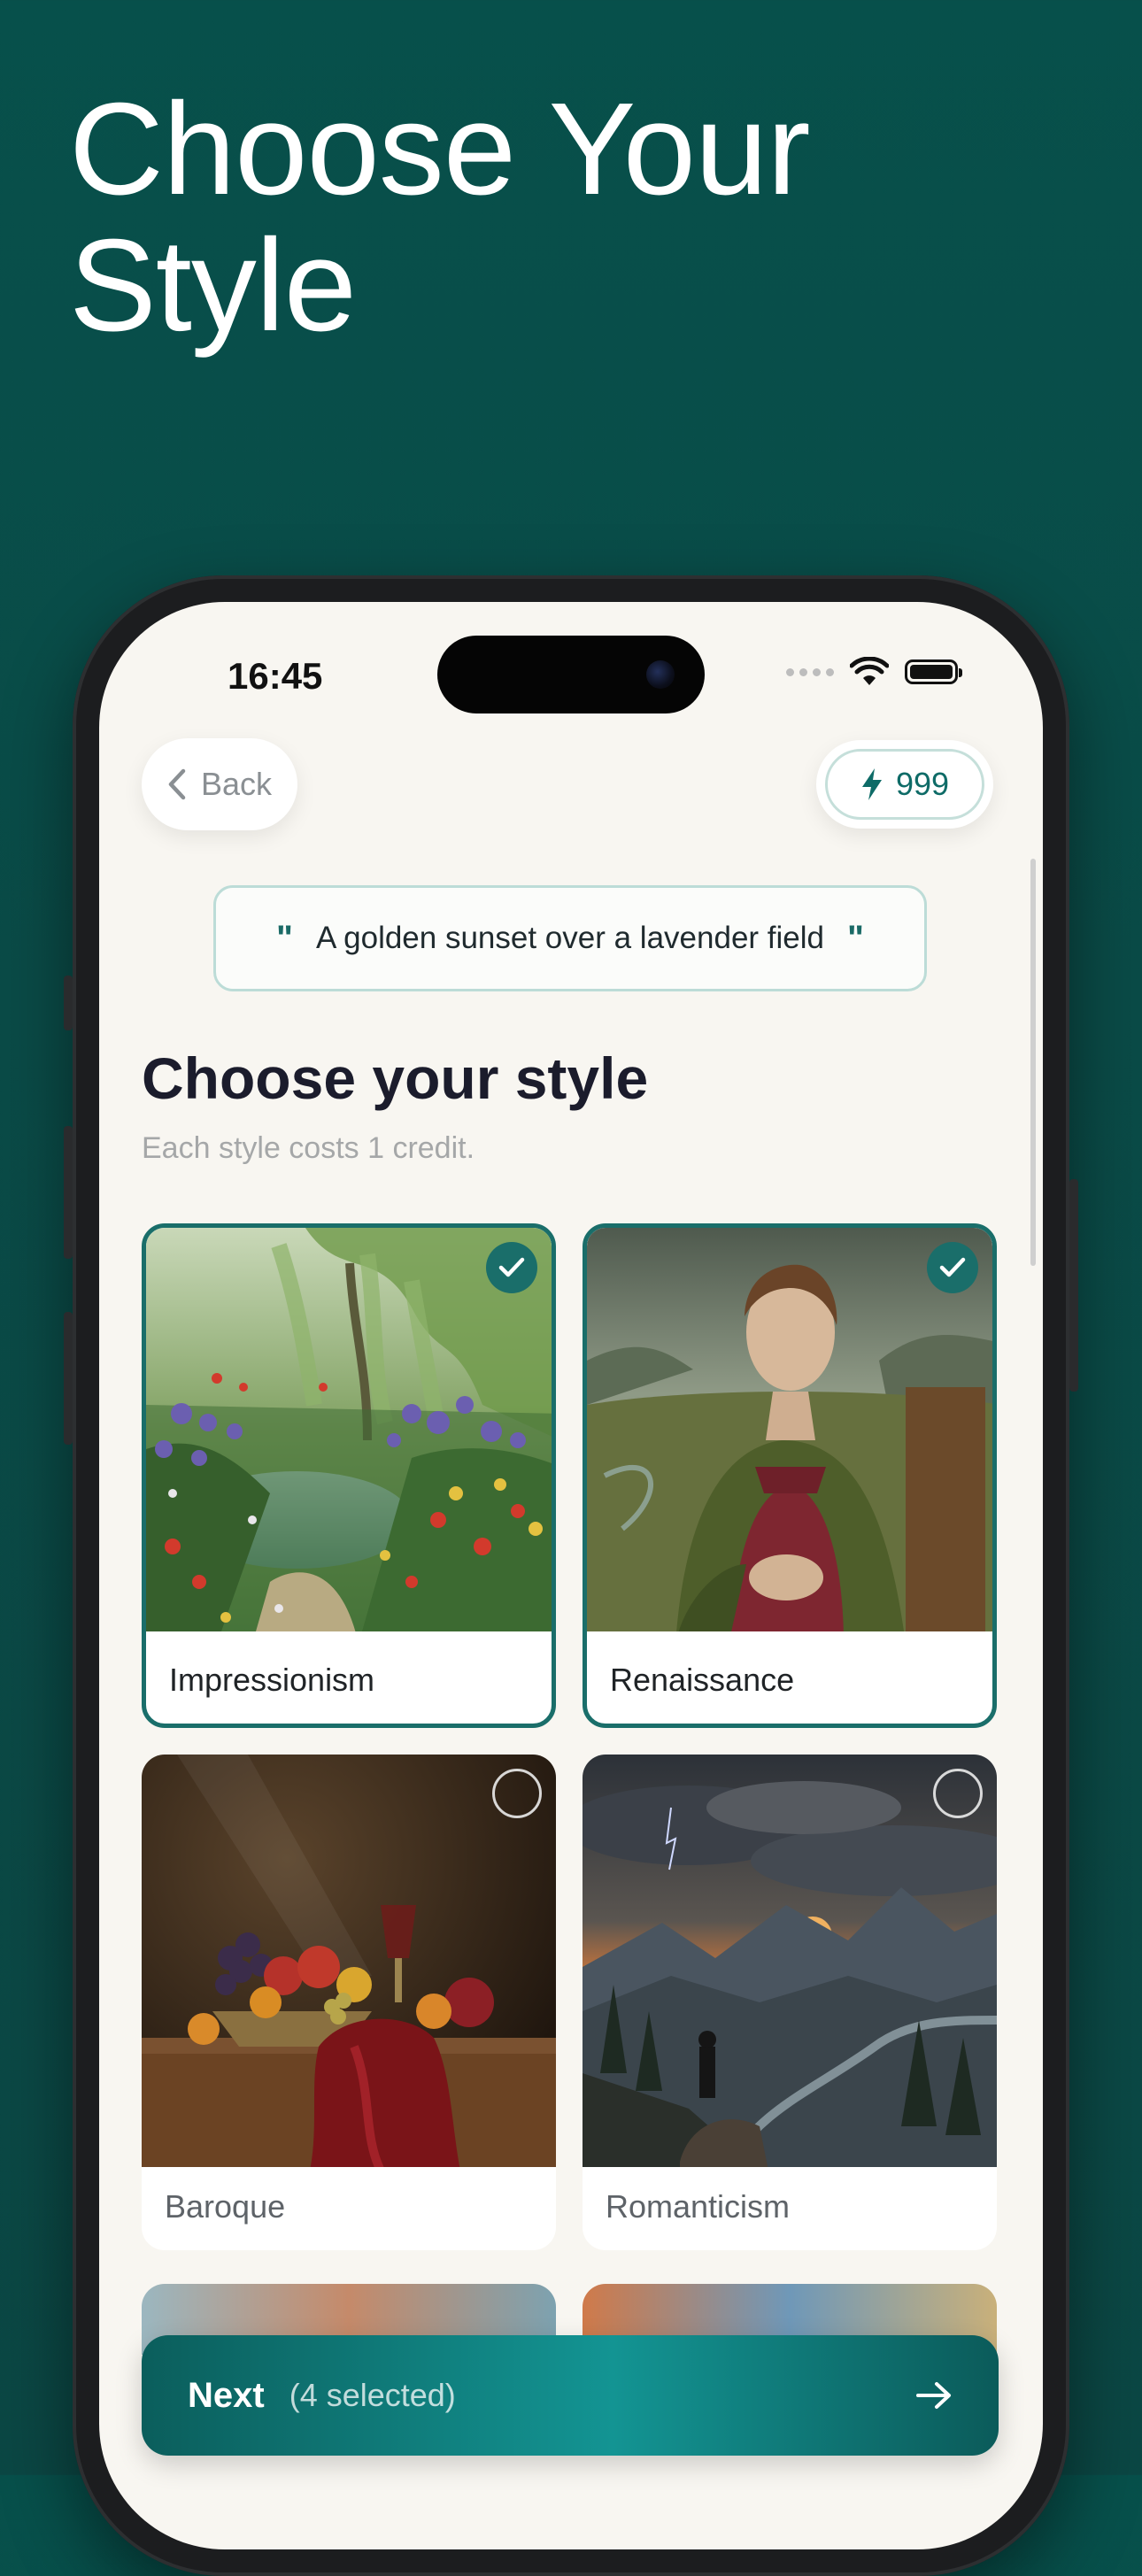 The width and height of the screenshot is (1142, 2576). Describe the element at coordinates (272, 1680) in the screenshot. I see `style-label: Impressionism` at that location.